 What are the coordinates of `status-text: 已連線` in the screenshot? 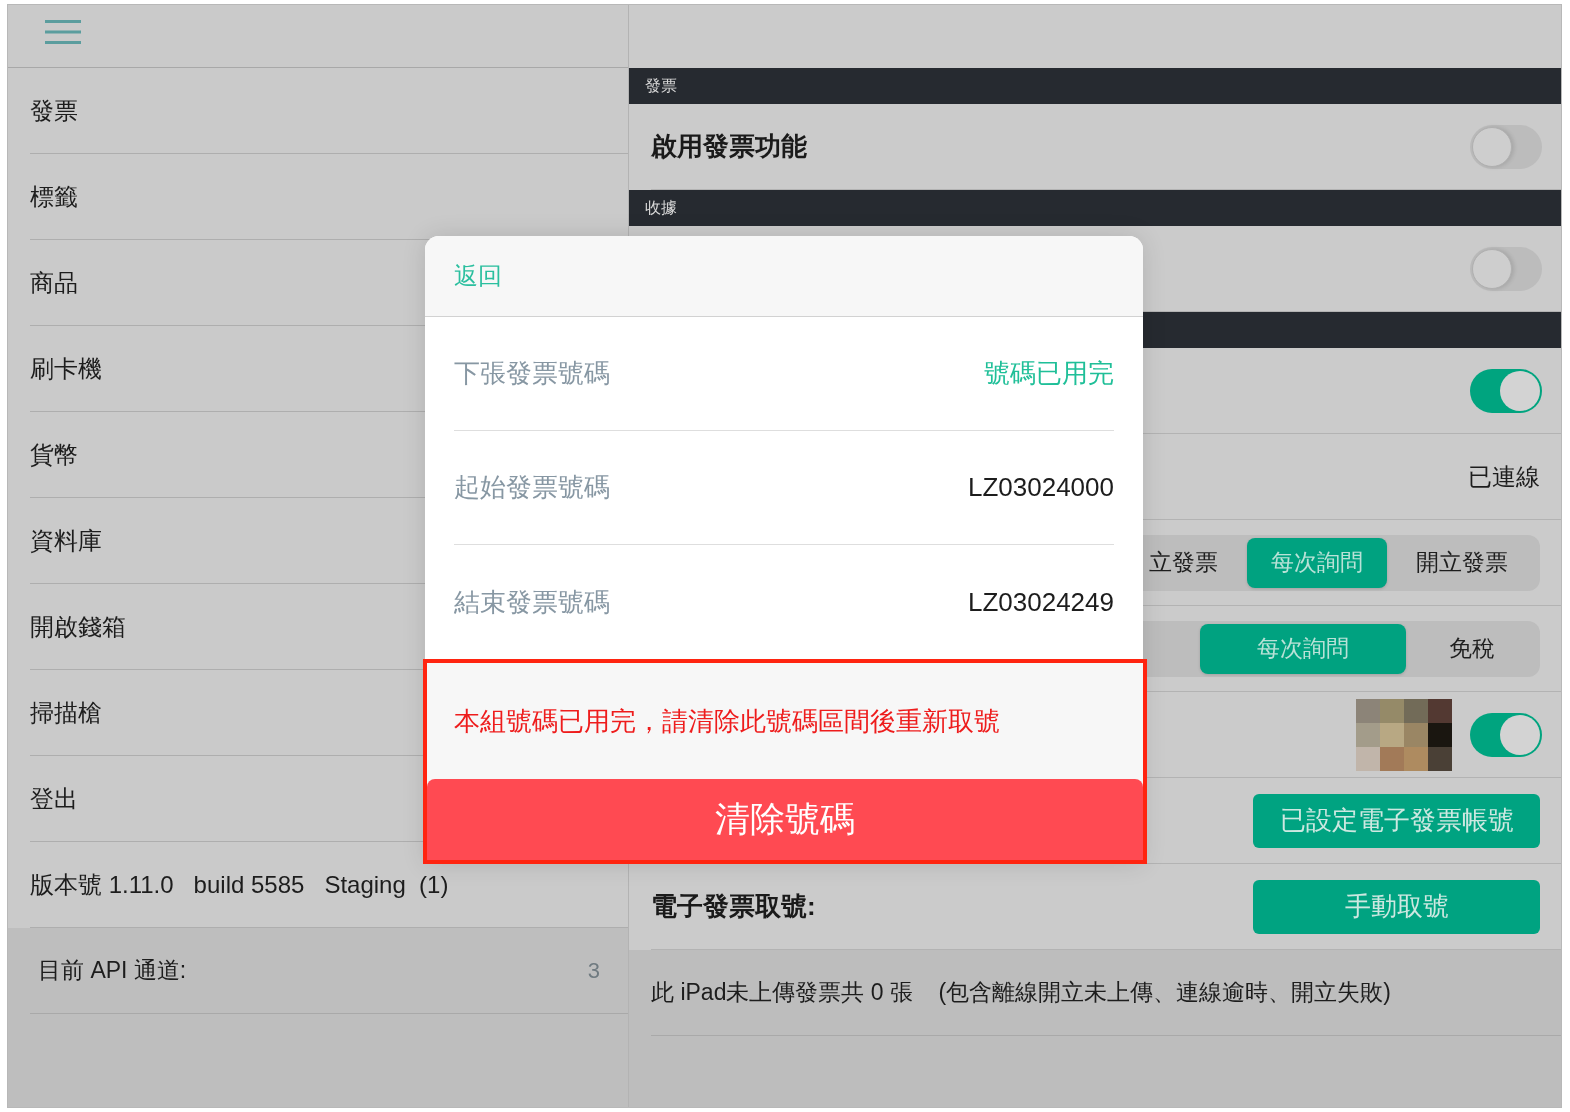 It's located at (1504, 476).